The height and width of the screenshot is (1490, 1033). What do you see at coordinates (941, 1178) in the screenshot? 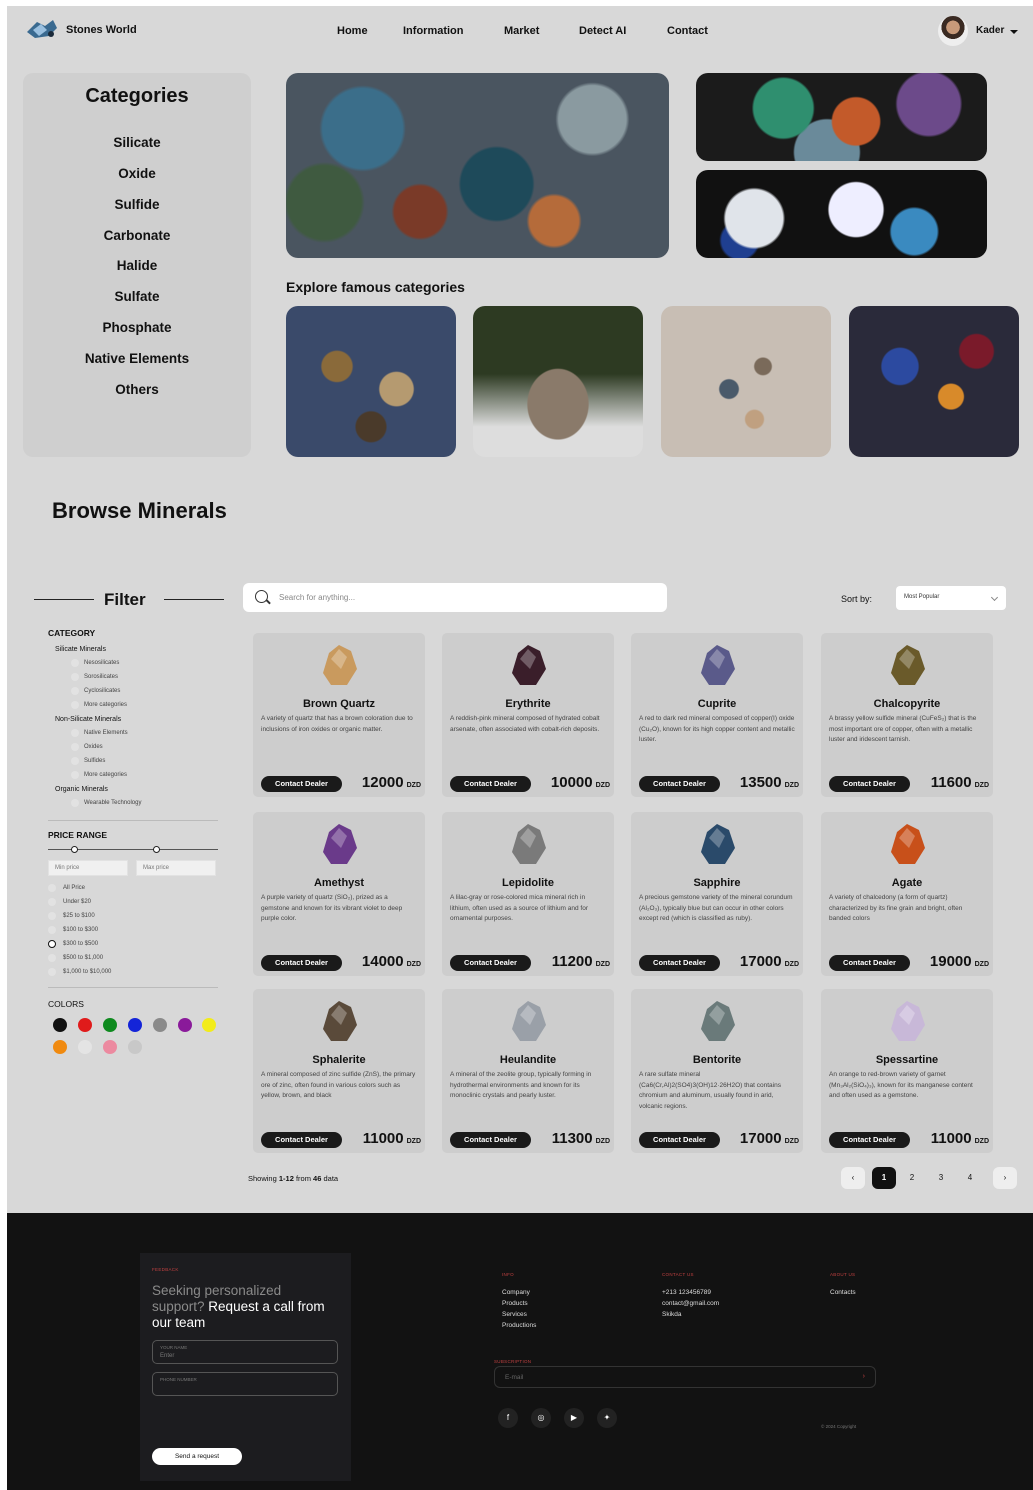
I see `page-button: 3` at bounding box center [941, 1178].